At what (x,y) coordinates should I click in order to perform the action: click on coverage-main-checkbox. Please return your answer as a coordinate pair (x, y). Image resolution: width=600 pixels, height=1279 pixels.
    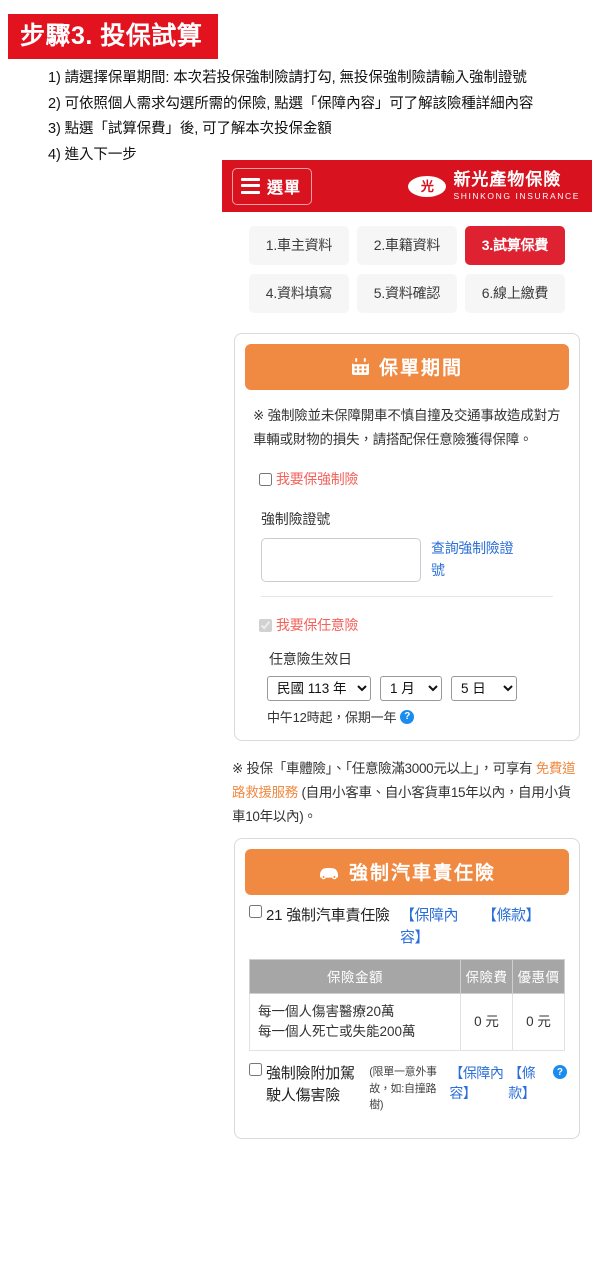
    Looking at the image, I should click on (255, 912).